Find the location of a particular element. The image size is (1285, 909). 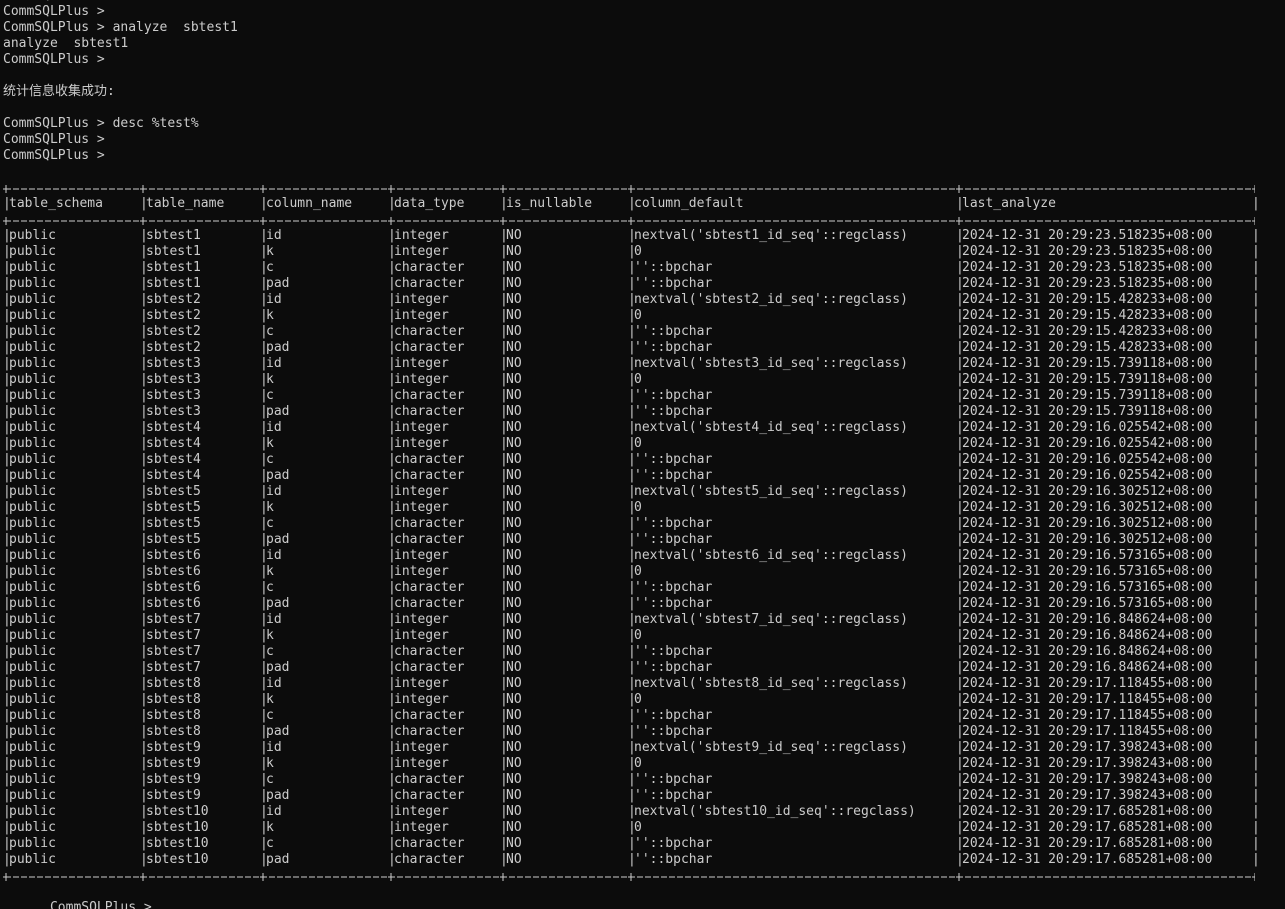

table-cell: 2024-12-31 20:29:17.118455+08:00 is located at coordinates (1087, 731).